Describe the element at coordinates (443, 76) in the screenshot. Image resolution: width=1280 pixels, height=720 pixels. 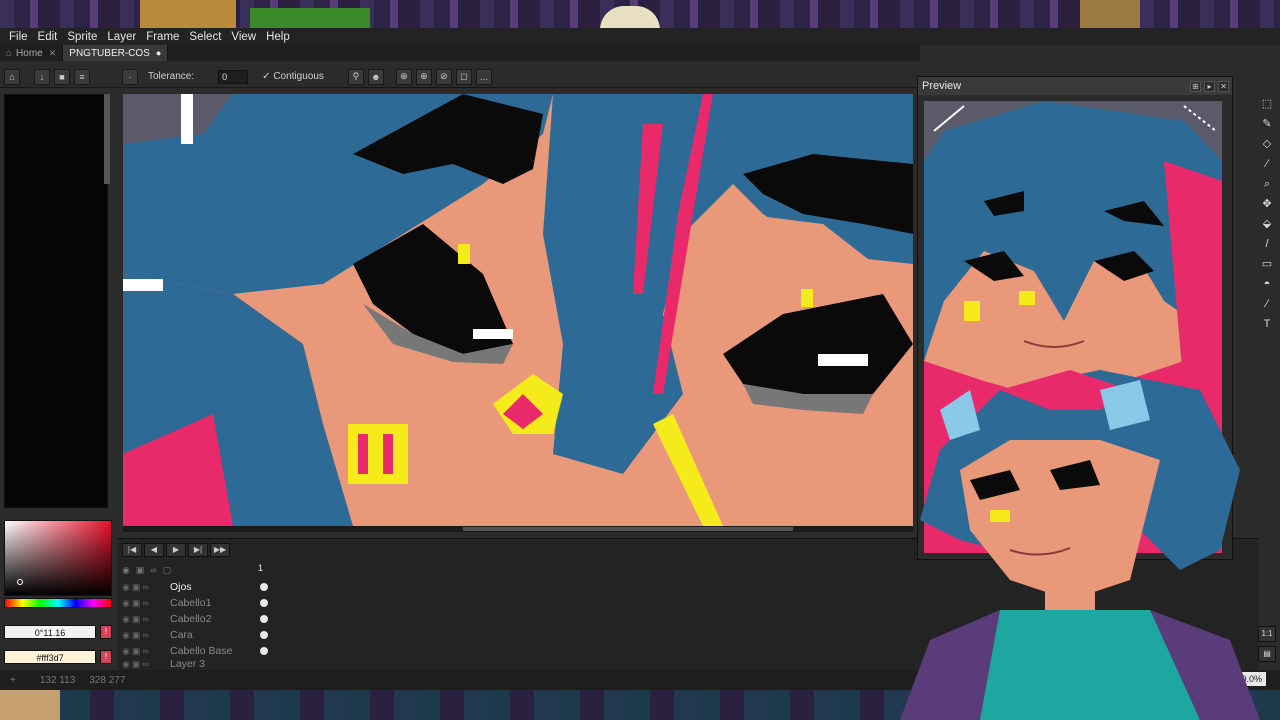
I see `no-icon: ⊘` at that location.